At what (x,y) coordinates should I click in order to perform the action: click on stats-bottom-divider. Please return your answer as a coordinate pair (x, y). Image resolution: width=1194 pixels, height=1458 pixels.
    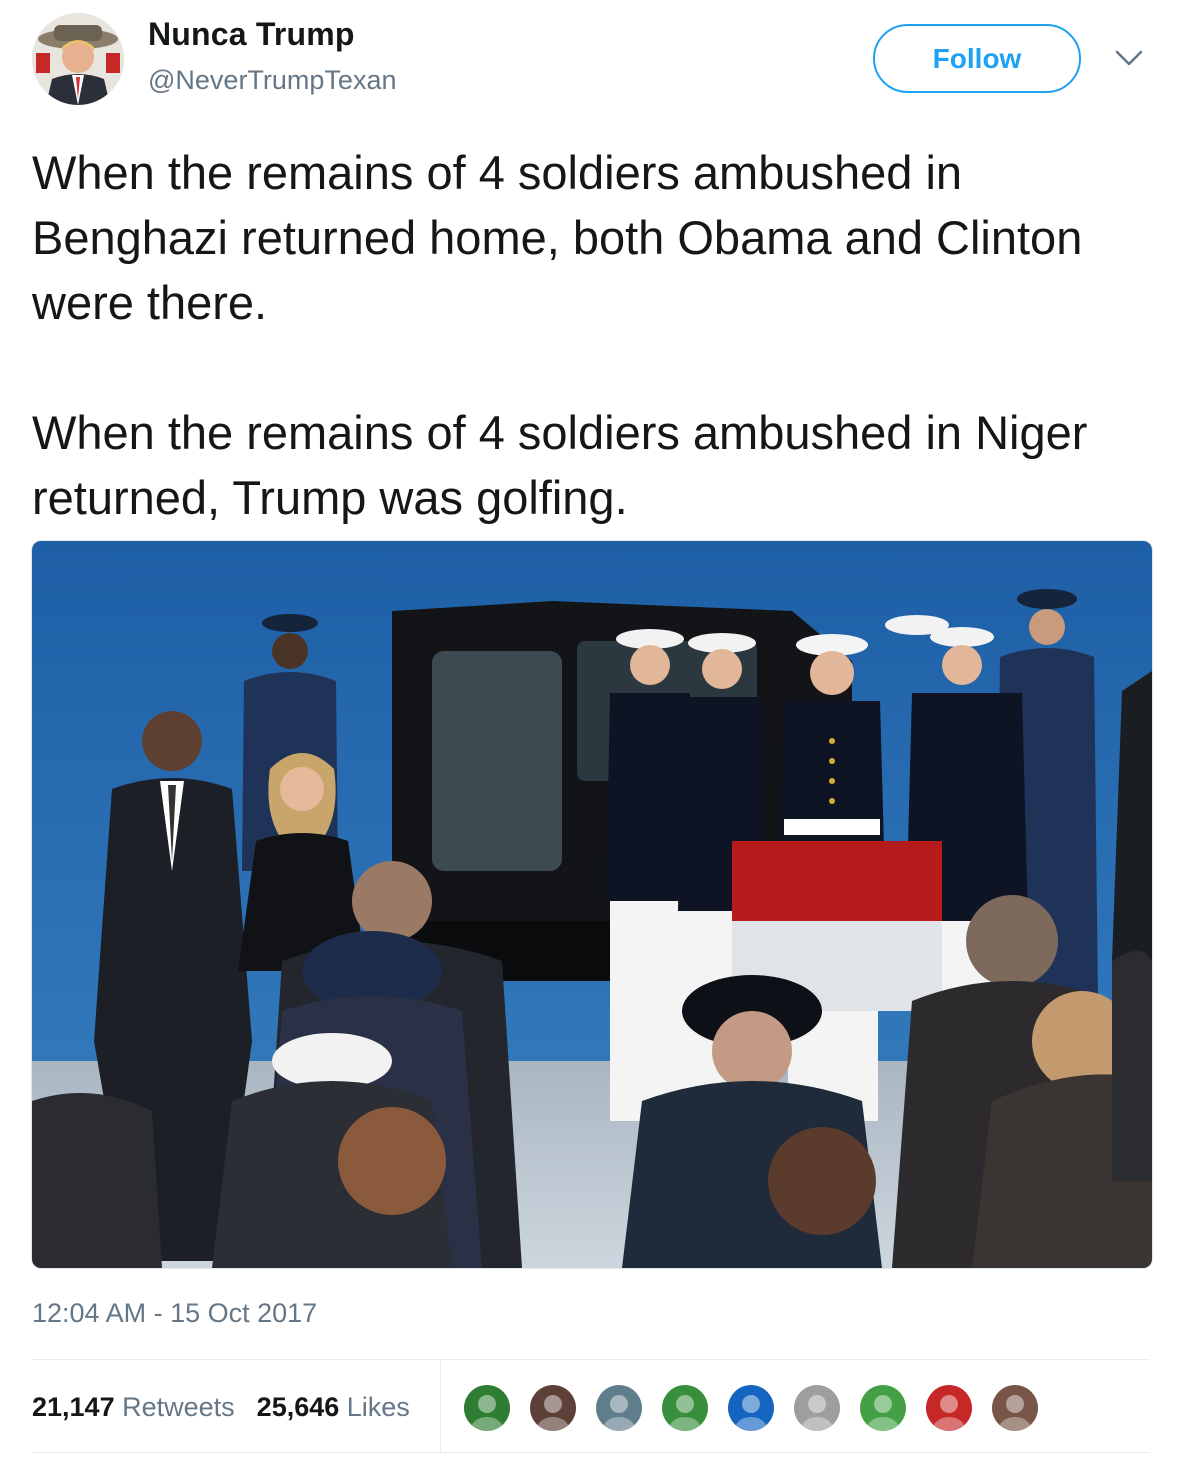
    Looking at the image, I should click on (591, 1452).